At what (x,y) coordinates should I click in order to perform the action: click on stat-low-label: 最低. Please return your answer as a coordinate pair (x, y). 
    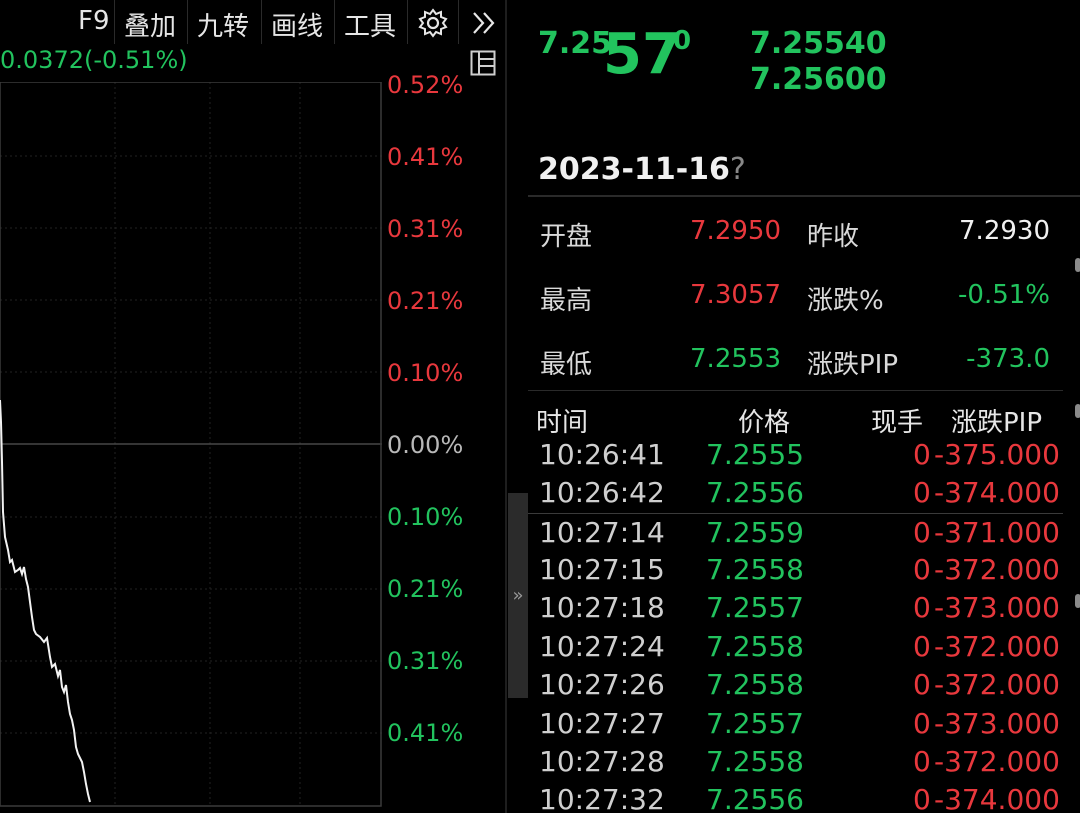
    Looking at the image, I should click on (566, 365).